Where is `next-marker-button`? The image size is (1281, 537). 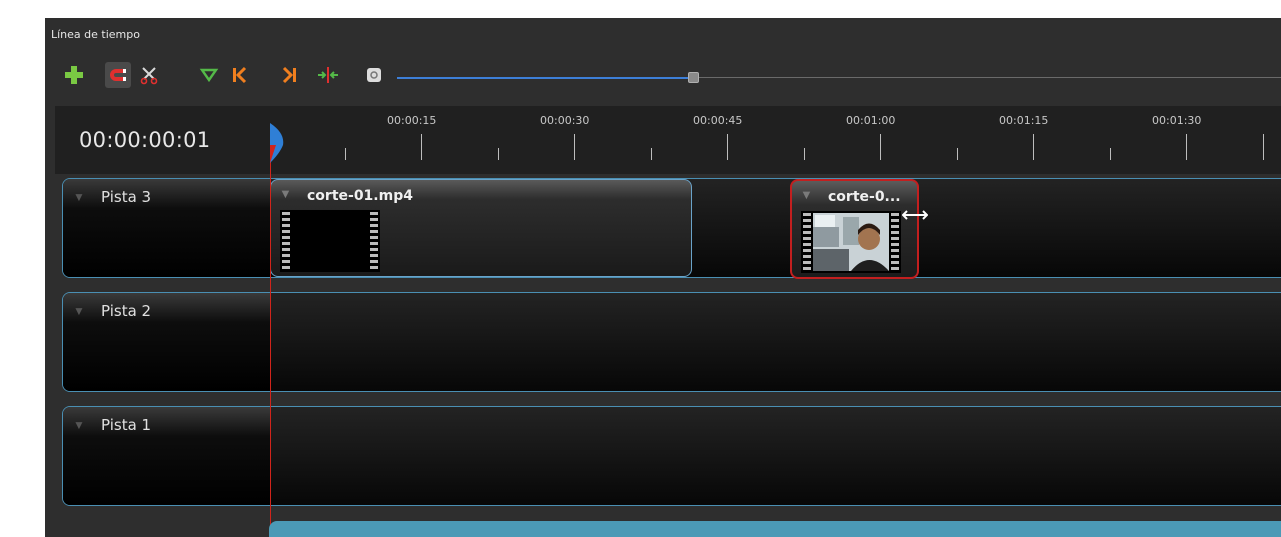 next-marker-button is located at coordinates (290, 75).